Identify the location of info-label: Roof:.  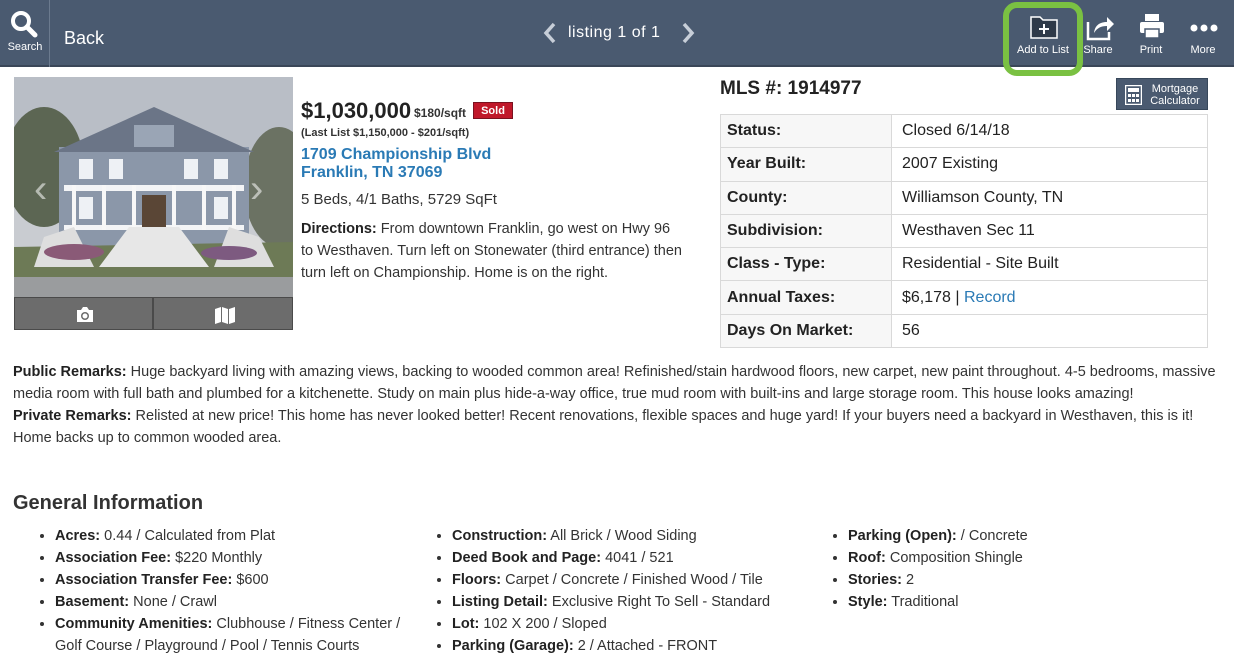
(867, 558).